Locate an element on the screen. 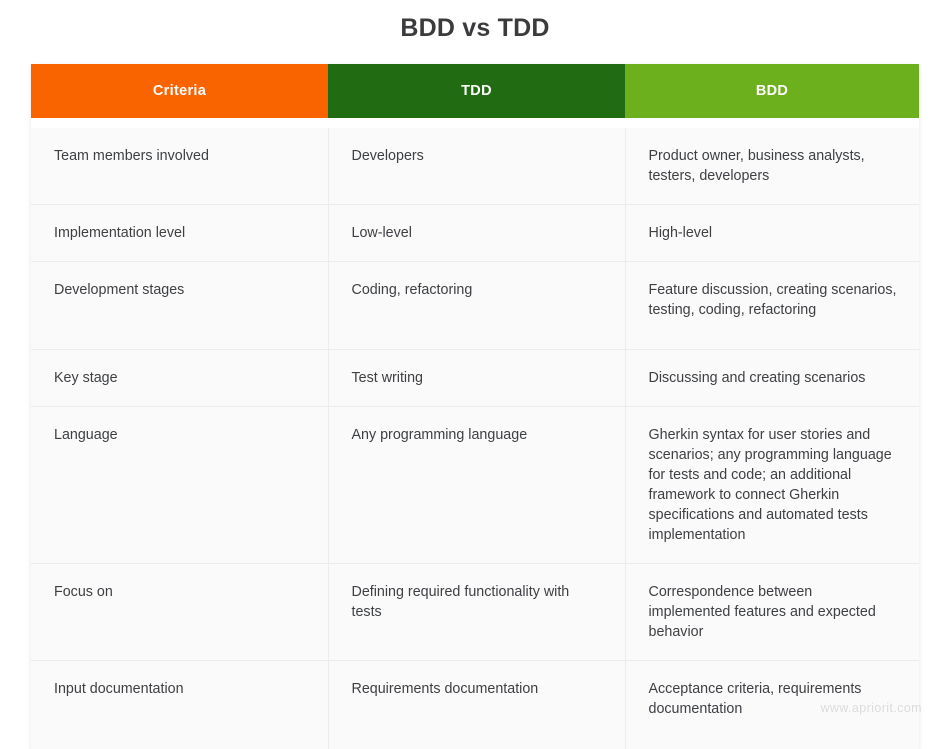 The height and width of the screenshot is (749, 950). table-header: Criteria TDD BDD is located at coordinates (475, 91).